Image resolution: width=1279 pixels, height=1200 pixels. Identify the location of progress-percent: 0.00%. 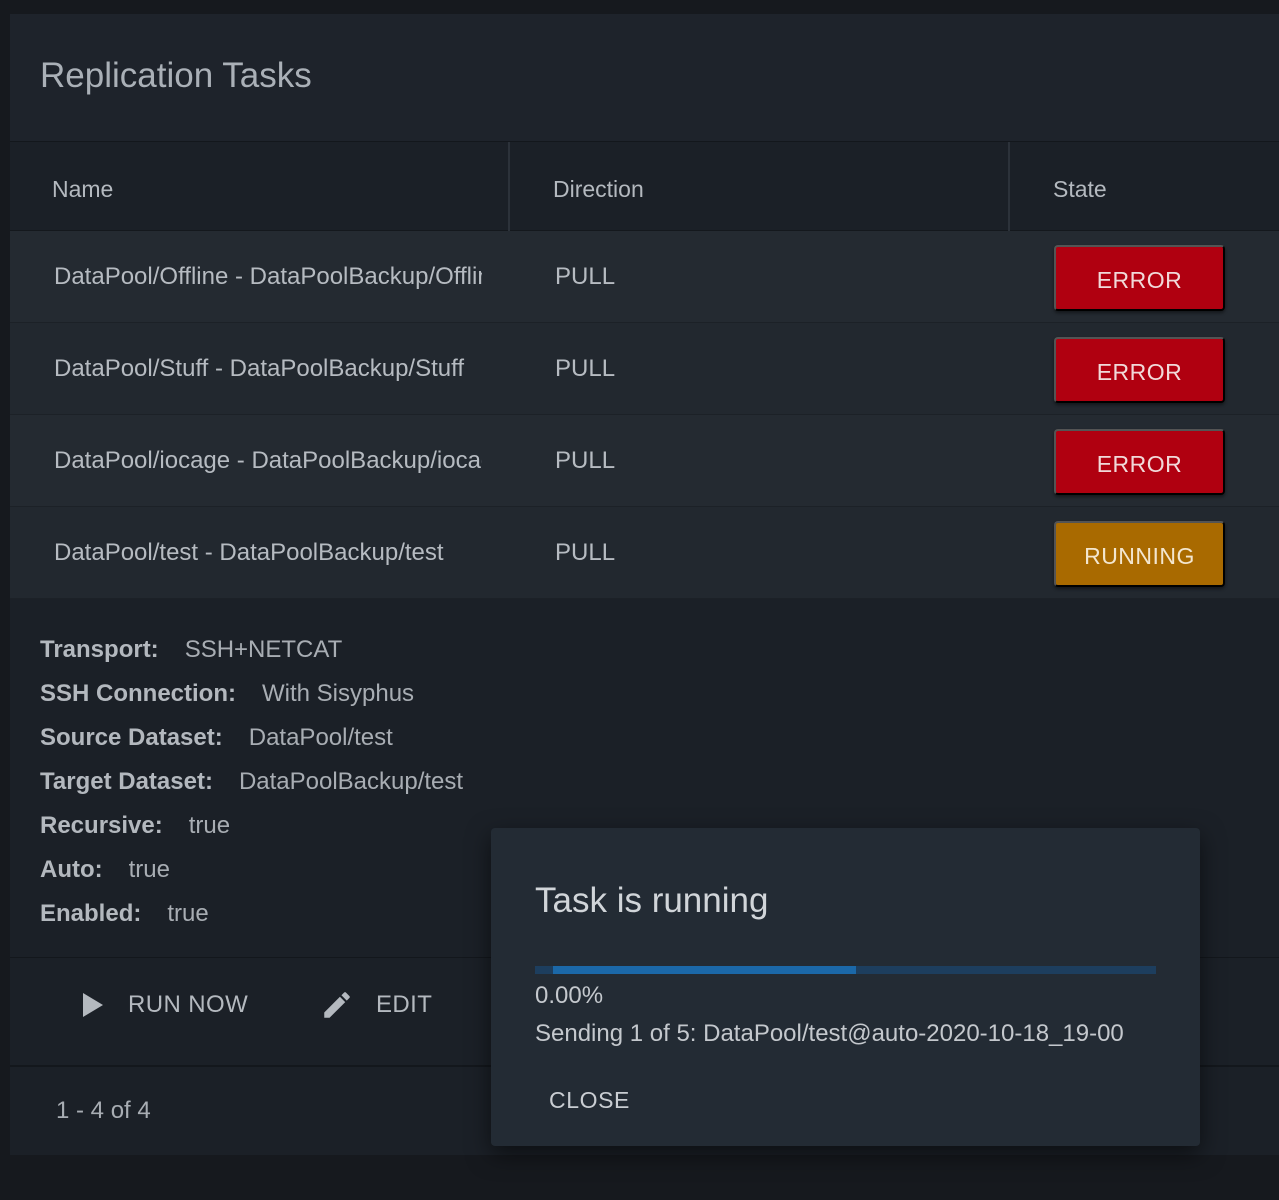
(569, 995).